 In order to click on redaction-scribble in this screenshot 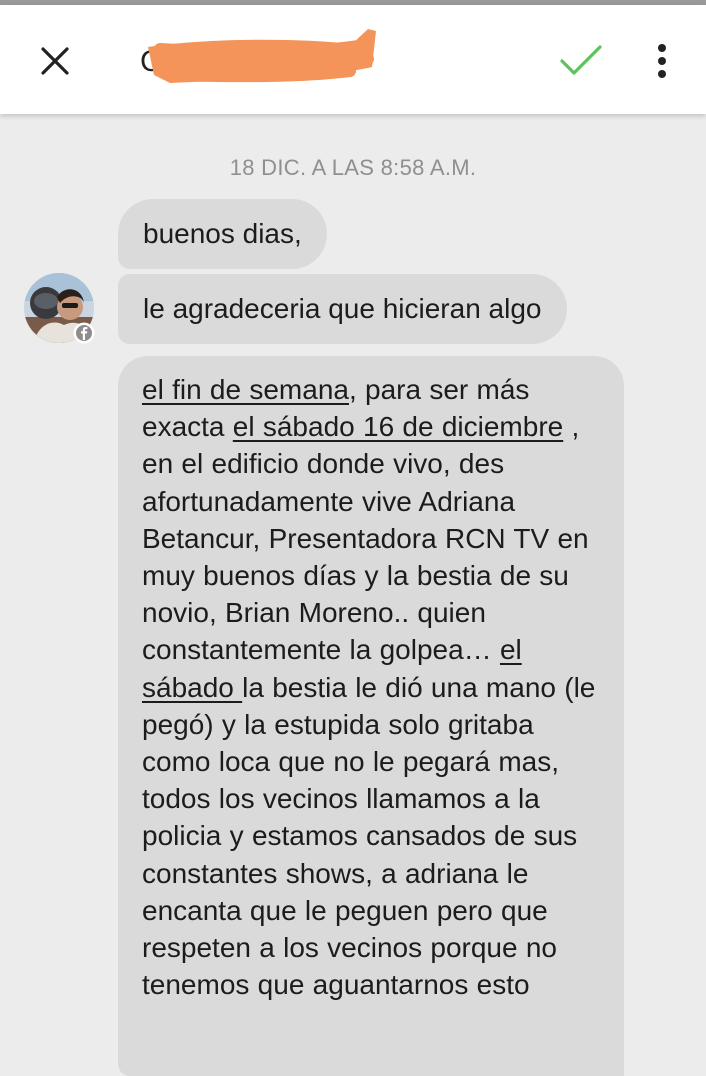, I will do `click(262, 56)`.